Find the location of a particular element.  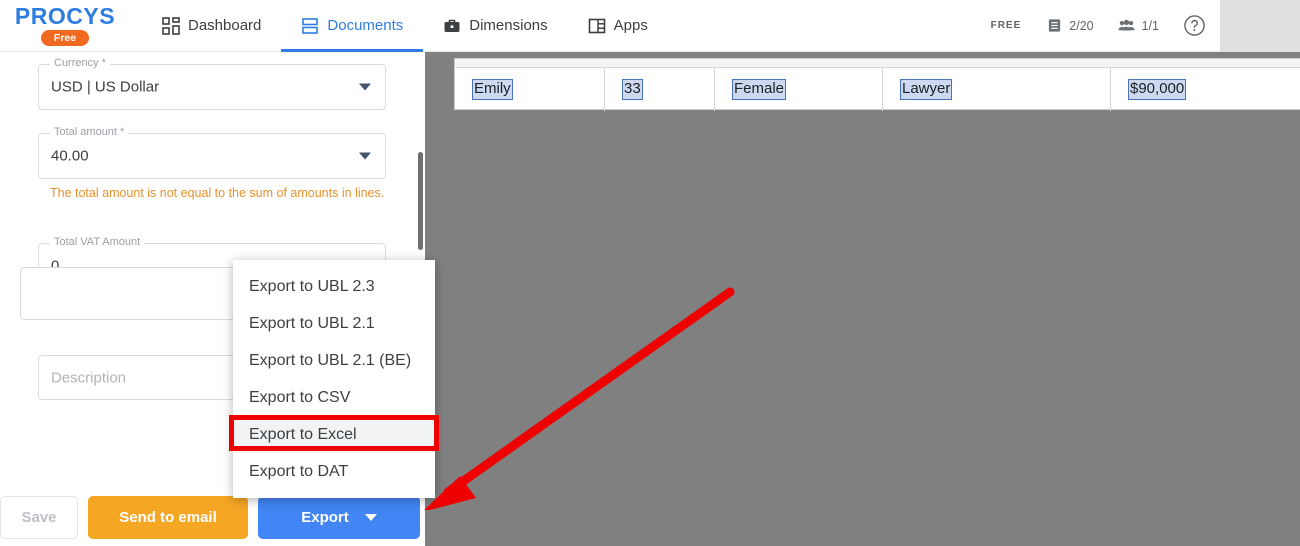

nav-label-dashboard: Dashboard is located at coordinates (225, 25).